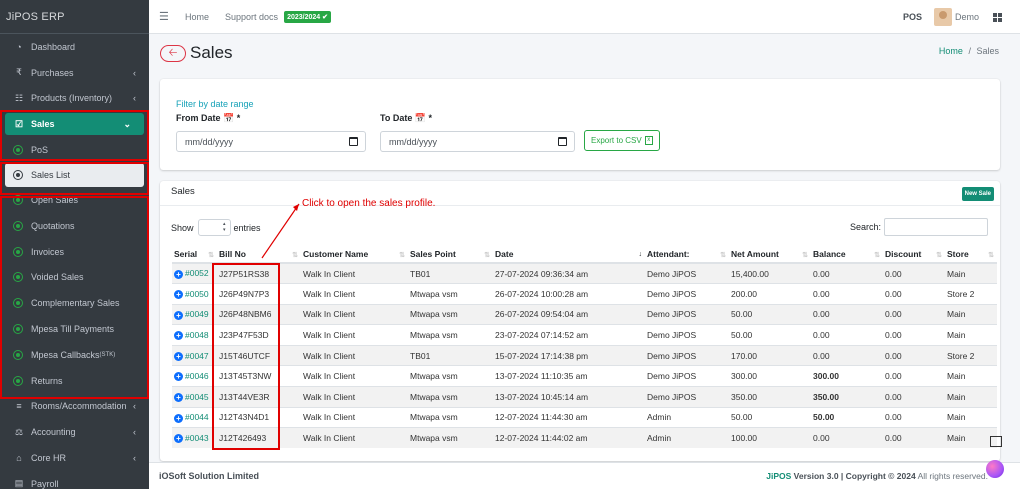 This screenshot has width=1020, height=489. Describe the element at coordinates (74, 329) in the screenshot. I see `sidebar-item-mpesa-till-payments: Mpesa Till Payments` at that location.